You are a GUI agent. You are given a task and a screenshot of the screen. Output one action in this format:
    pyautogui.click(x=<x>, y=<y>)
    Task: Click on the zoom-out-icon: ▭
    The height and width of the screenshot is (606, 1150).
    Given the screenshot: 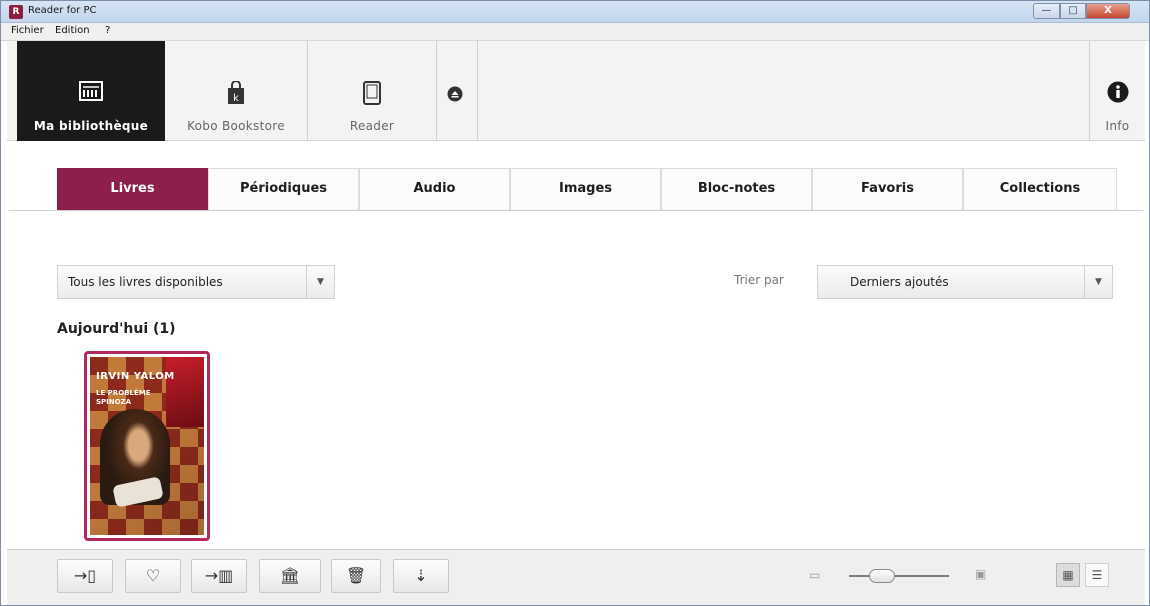 What is the action you would take?
    pyautogui.click(x=815, y=575)
    